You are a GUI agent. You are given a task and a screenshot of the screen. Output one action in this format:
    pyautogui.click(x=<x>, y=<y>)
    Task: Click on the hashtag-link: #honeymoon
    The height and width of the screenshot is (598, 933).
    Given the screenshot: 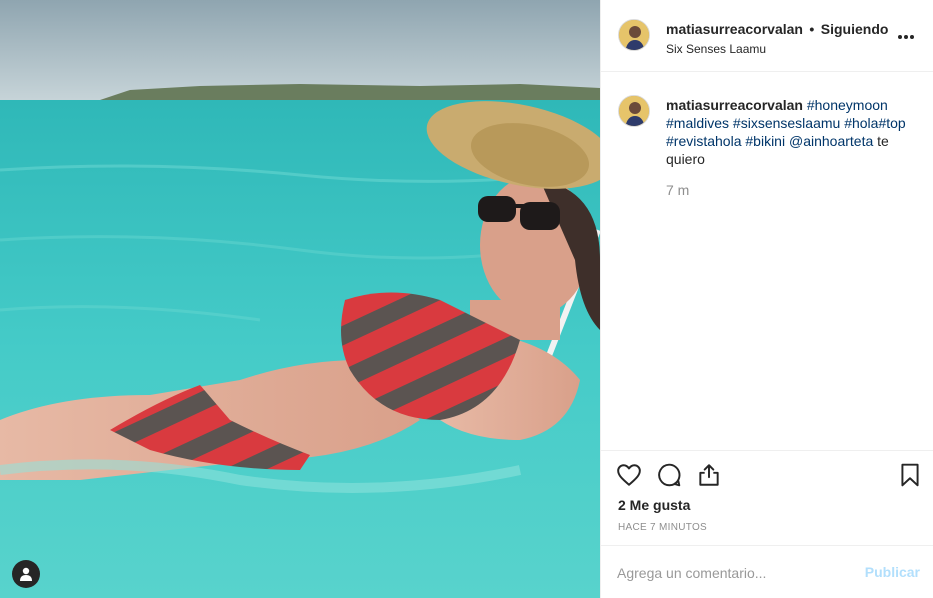 What is the action you would take?
    pyautogui.click(x=847, y=105)
    